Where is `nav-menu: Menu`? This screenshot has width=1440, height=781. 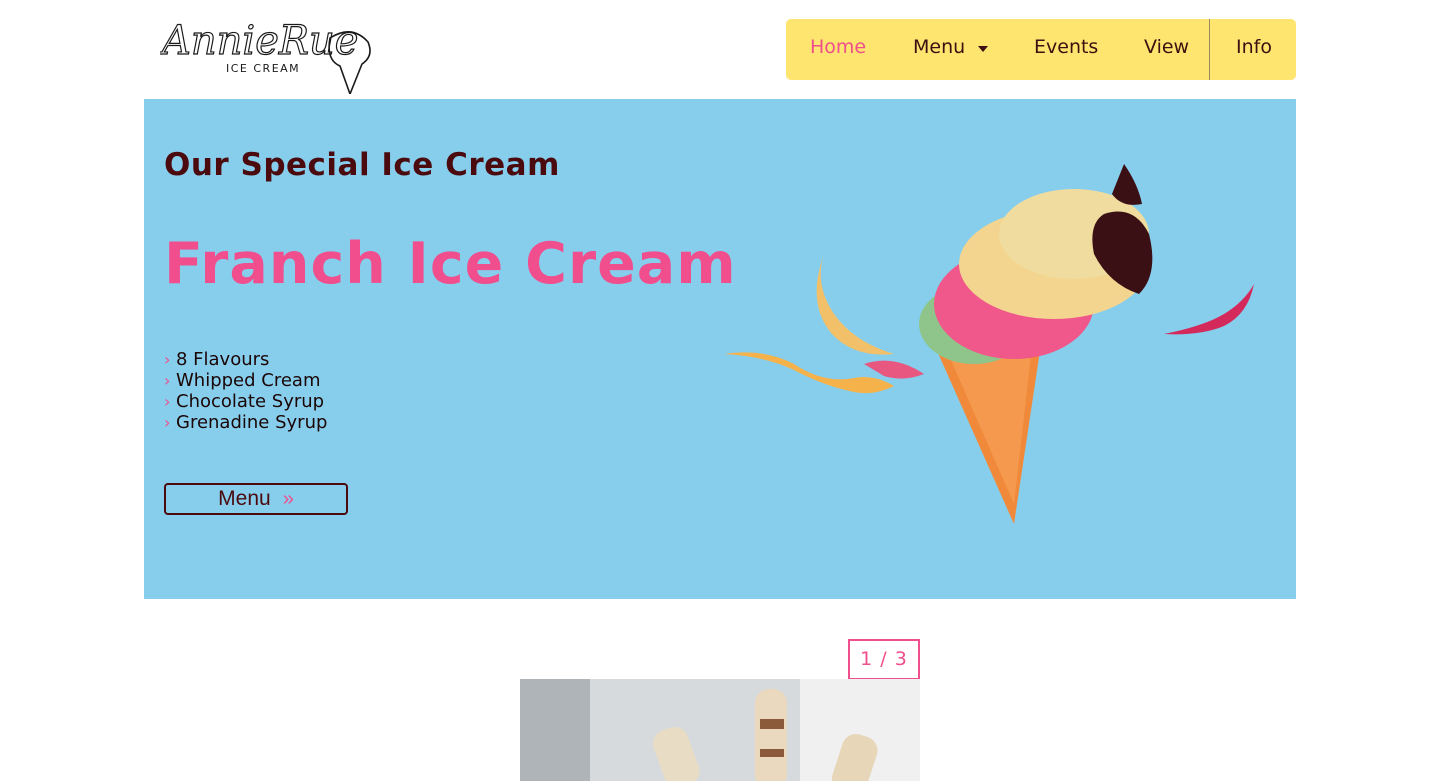
nav-menu: Menu is located at coordinates (951, 49).